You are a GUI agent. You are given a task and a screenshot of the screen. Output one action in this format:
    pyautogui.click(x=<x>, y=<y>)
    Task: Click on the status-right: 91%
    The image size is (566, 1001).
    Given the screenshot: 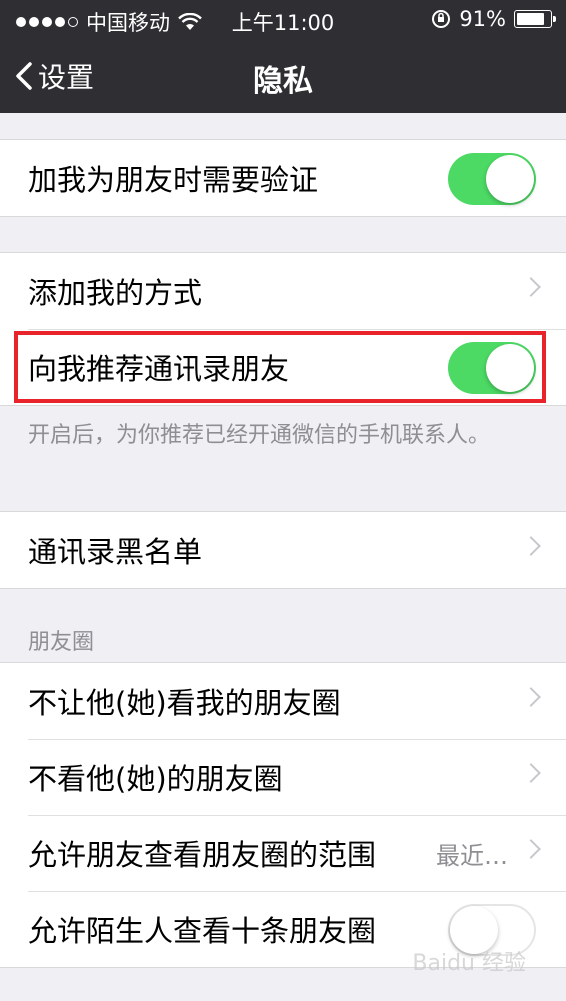 What is the action you would take?
    pyautogui.click(x=493, y=19)
    